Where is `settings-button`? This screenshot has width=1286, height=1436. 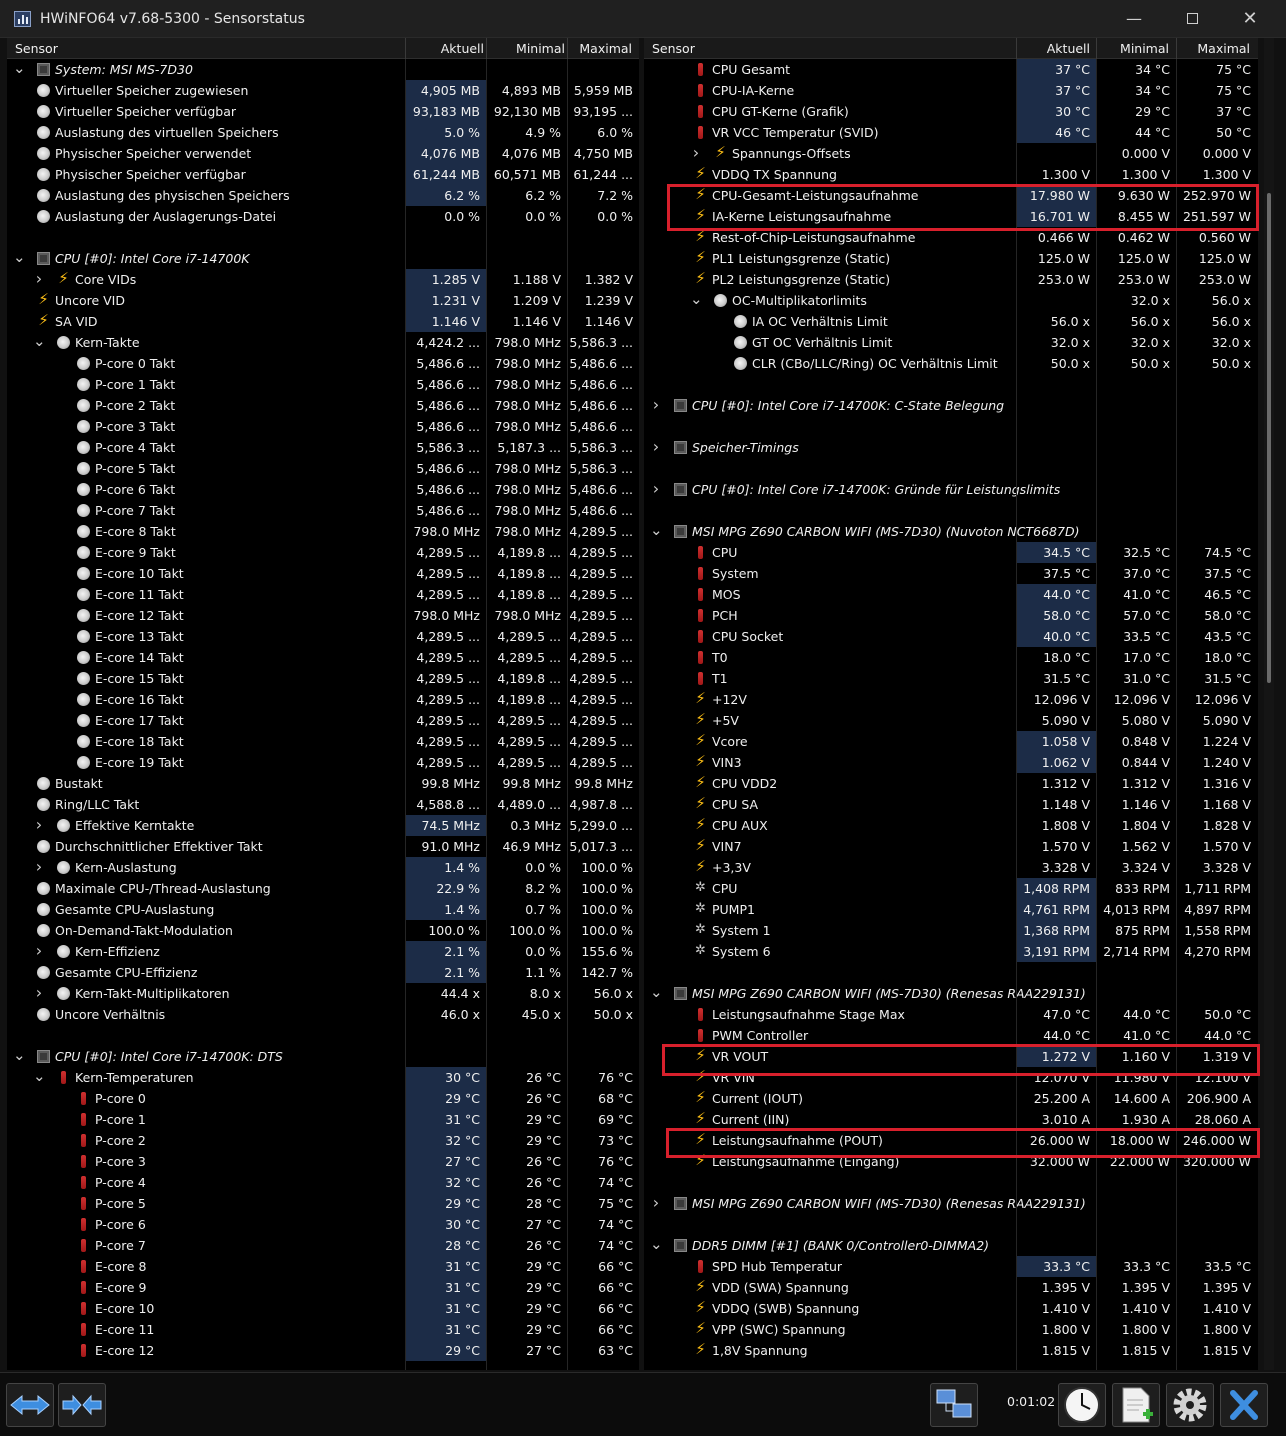
settings-button is located at coordinates (1190, 1405).